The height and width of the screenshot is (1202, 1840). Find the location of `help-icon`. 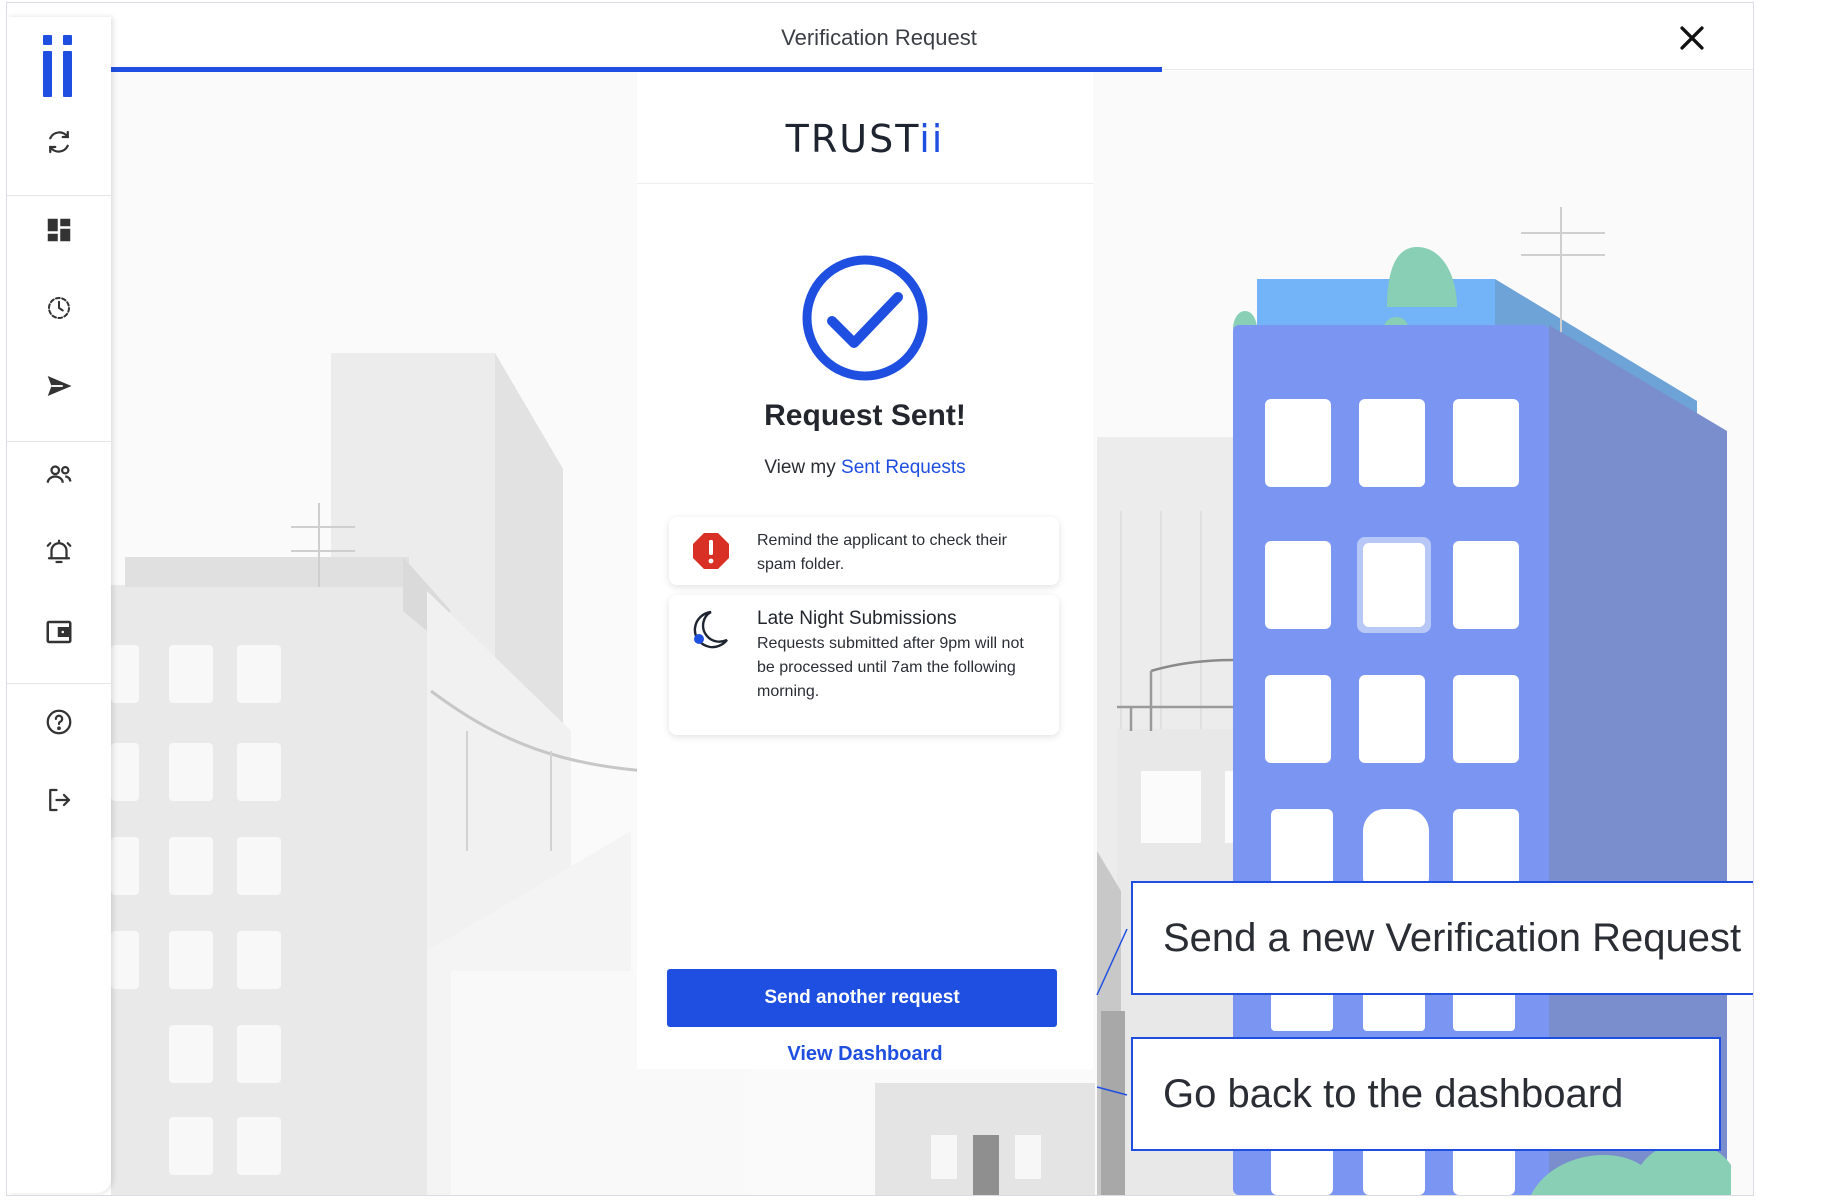

help-icon is located at coordinates (59, 722).